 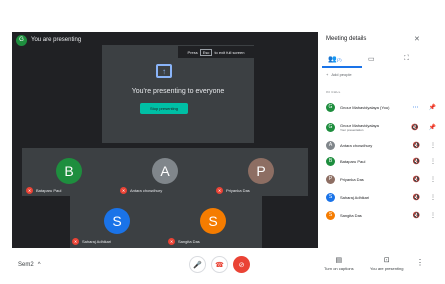 What do you see at coordinates (117, 221) in the screenshot?
I see `tile-avatar: S` at bounding box center [117, 221].